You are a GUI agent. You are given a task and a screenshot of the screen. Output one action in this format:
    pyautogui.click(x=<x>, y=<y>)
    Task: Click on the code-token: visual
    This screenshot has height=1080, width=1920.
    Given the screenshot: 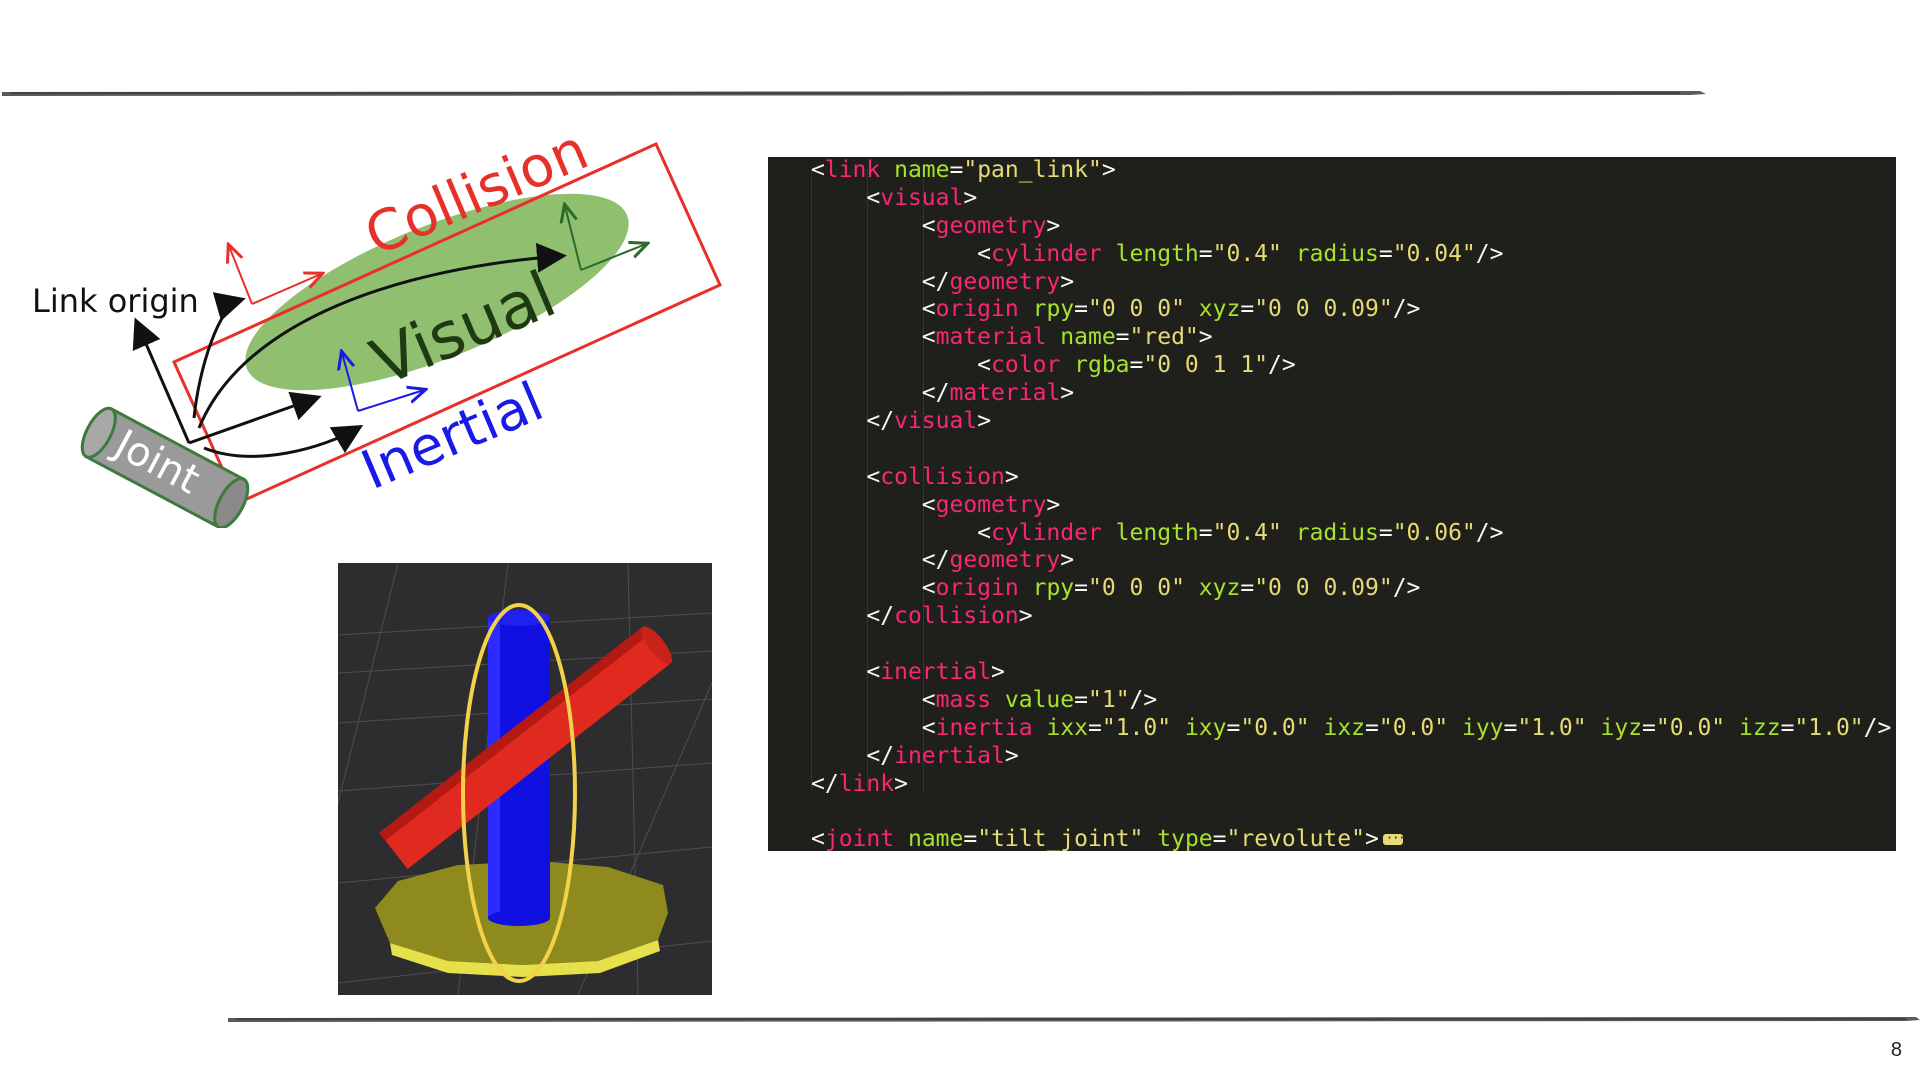 What is the action you would take?
    pyautogui.click(x=922, y=197)
    